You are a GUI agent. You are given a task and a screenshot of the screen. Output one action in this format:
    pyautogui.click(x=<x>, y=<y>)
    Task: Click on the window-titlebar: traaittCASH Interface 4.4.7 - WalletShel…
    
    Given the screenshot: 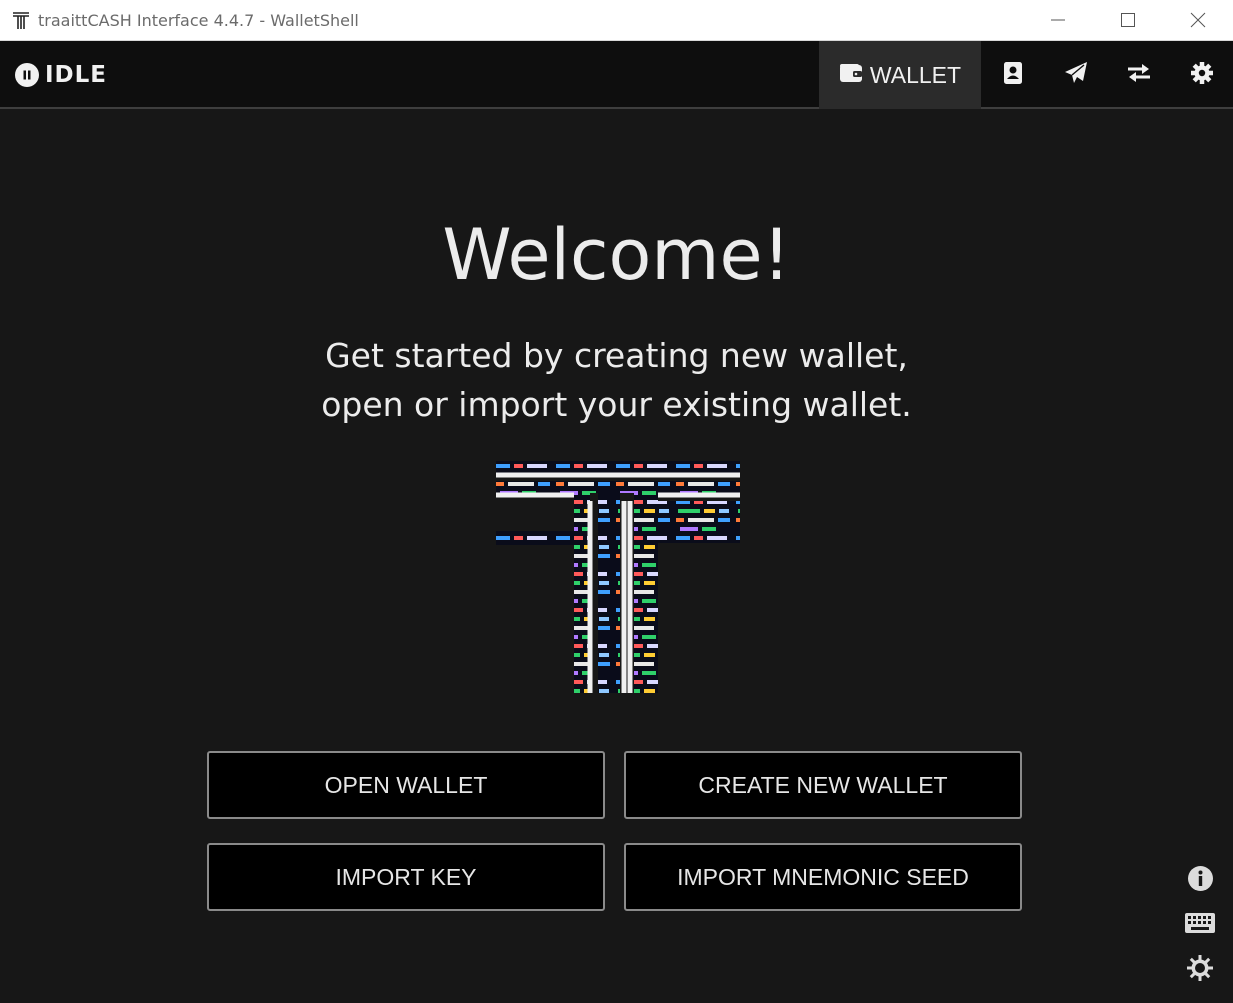 What is the action you would take?
    pyautogui.click(x=616, y=20)
    